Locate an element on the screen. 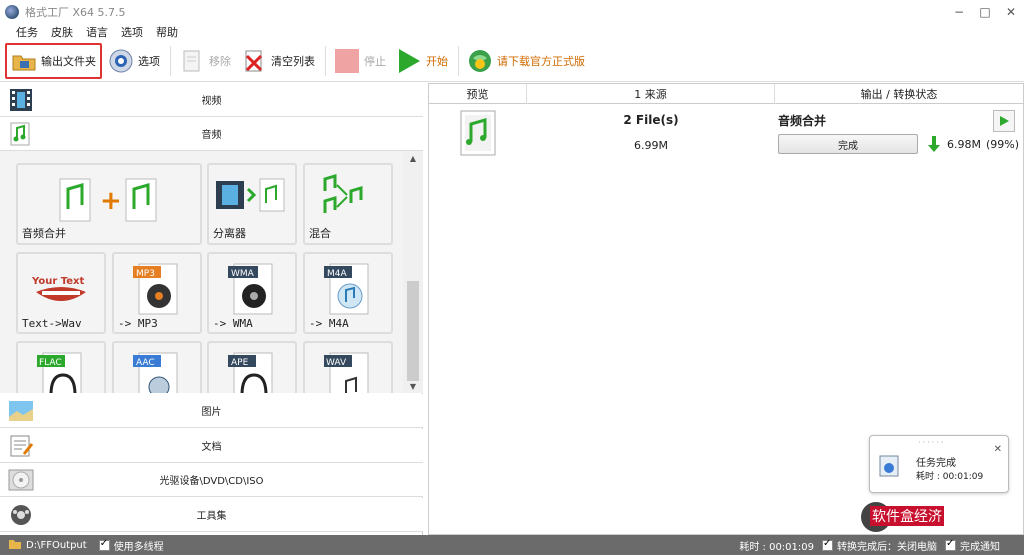 This screenshot has width=1024, height=555. start-button: 开始 is located at coordinates (422, 61).